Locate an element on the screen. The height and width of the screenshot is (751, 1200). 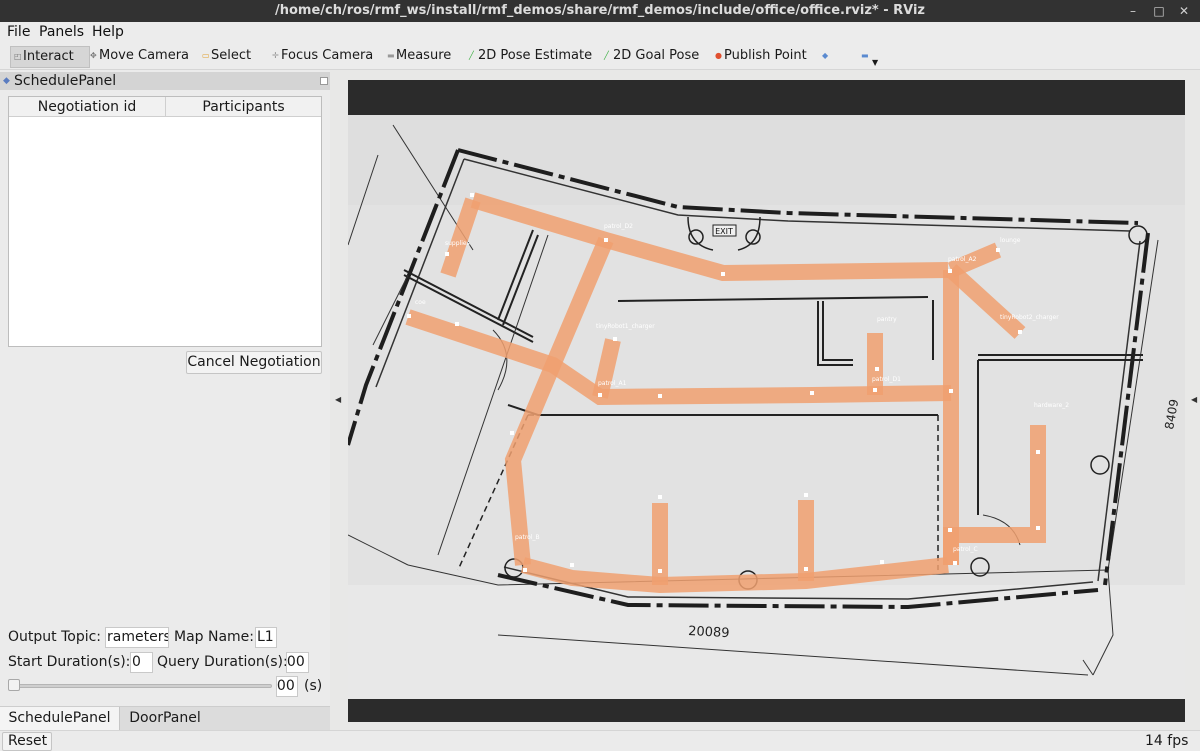
tab-door-panel: DoorPanel is located at coordinates (165, 719).